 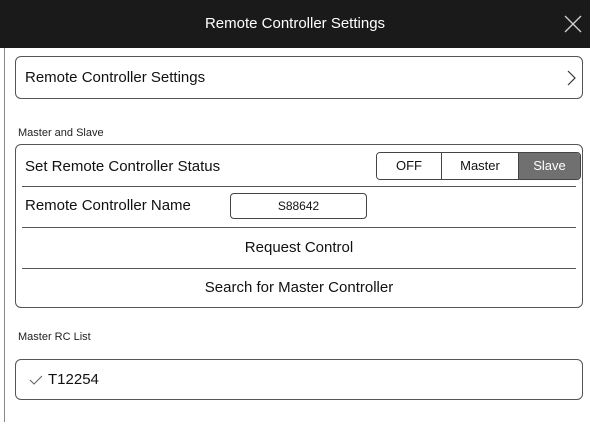 I want to click on settings-row-label: Remote Controller Settings, so click(x=115, y=77).